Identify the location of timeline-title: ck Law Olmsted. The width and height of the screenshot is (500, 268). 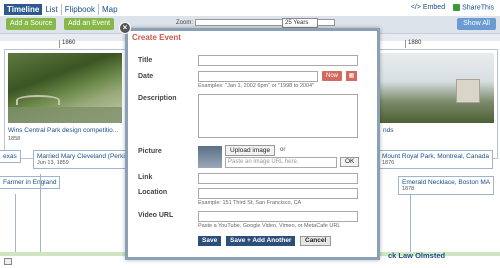
(417, 255).